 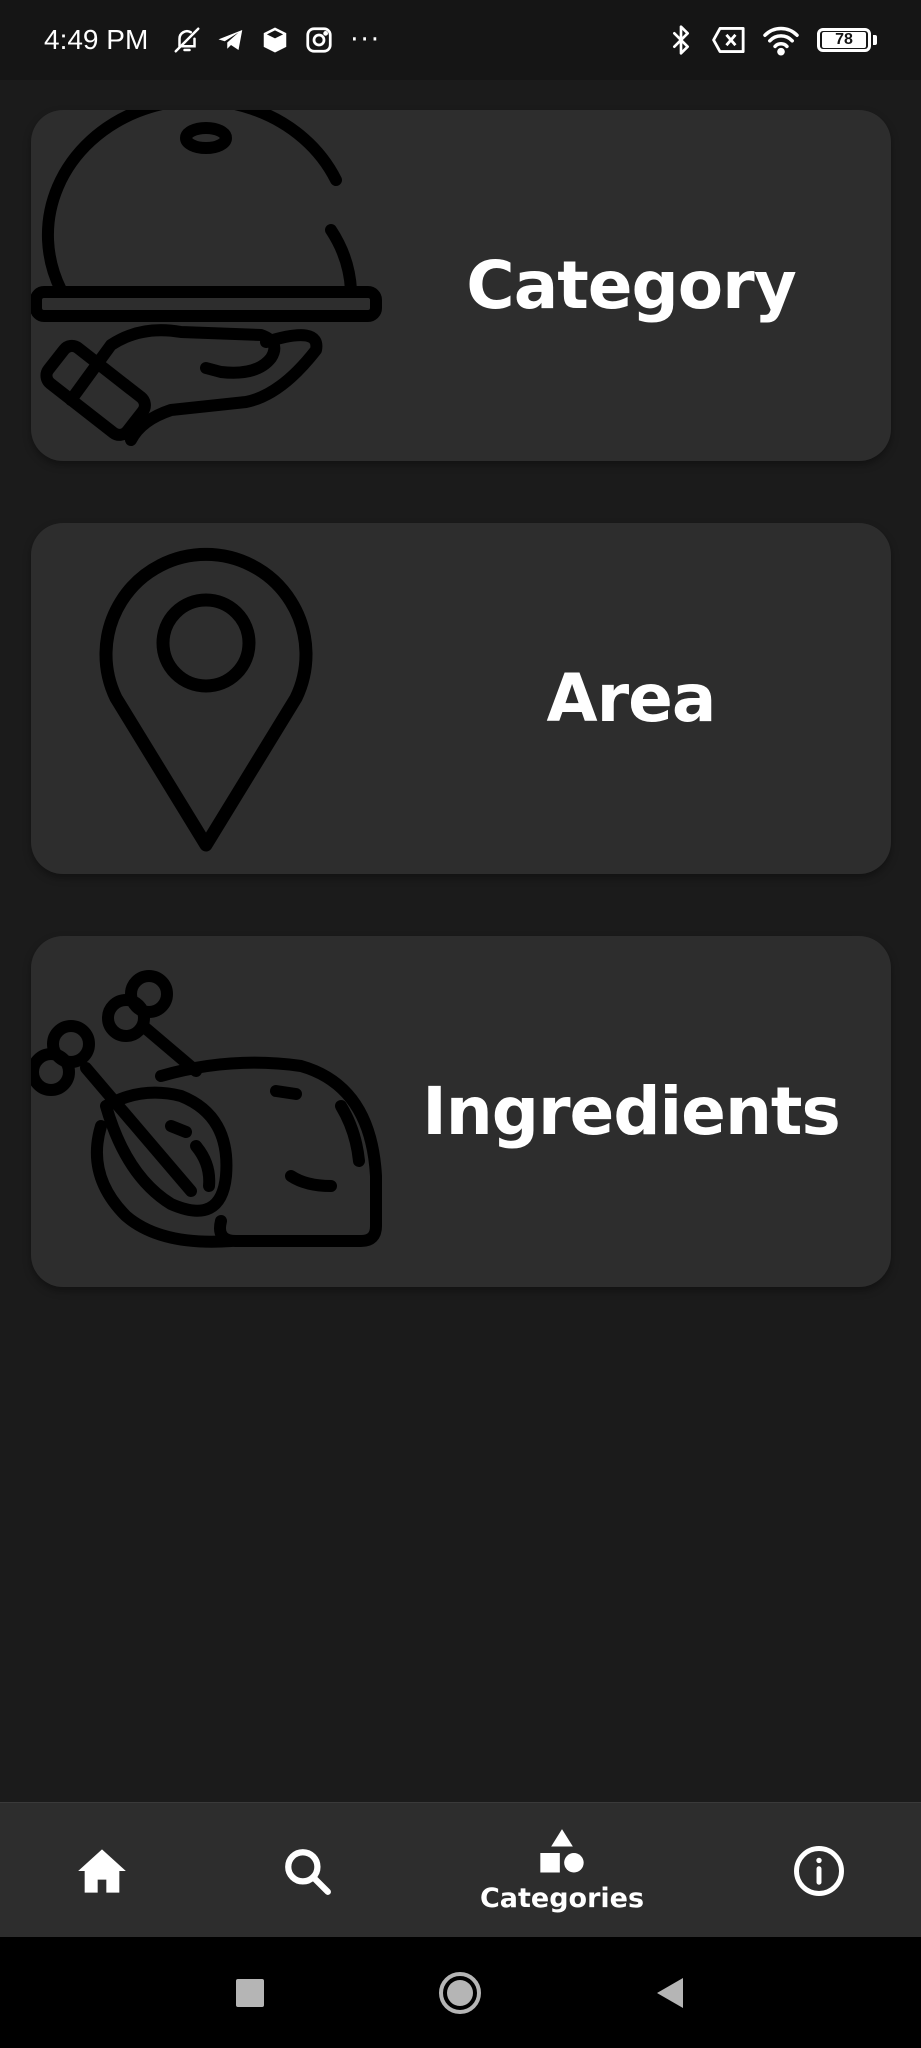 I want to click on back-button, so click(x=670, y=1992).